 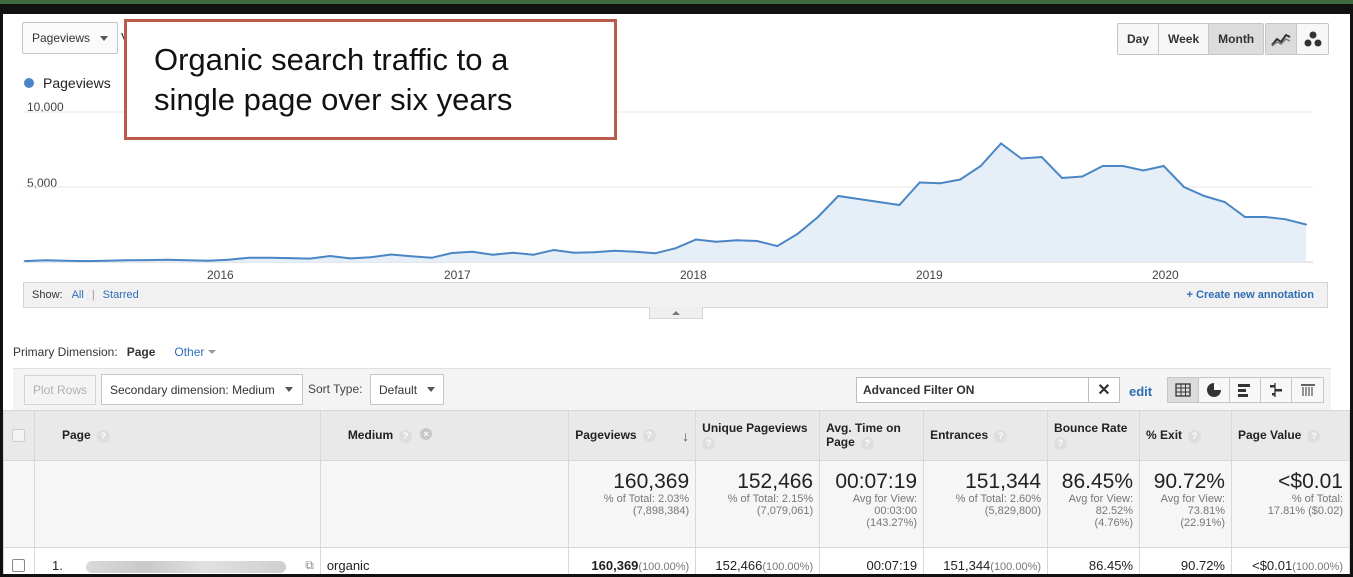 I want to click on secondary-dimension-select: Secondary dimension: Medium, so click(x=202, y=389).